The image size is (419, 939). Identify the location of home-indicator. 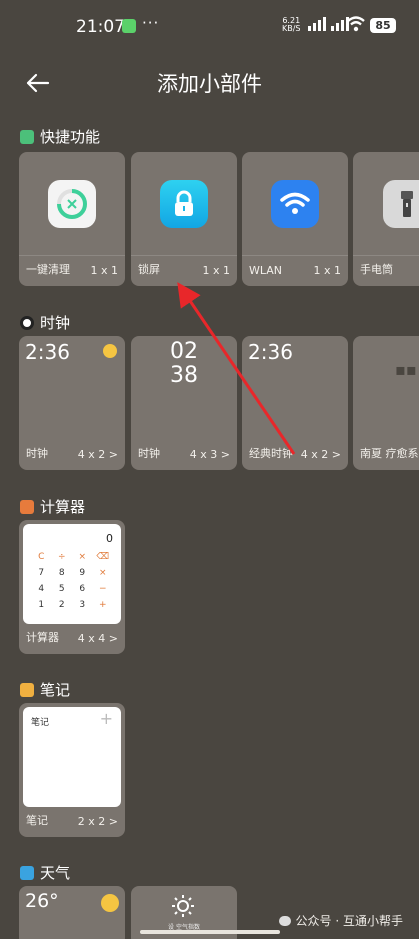
(210, 932).